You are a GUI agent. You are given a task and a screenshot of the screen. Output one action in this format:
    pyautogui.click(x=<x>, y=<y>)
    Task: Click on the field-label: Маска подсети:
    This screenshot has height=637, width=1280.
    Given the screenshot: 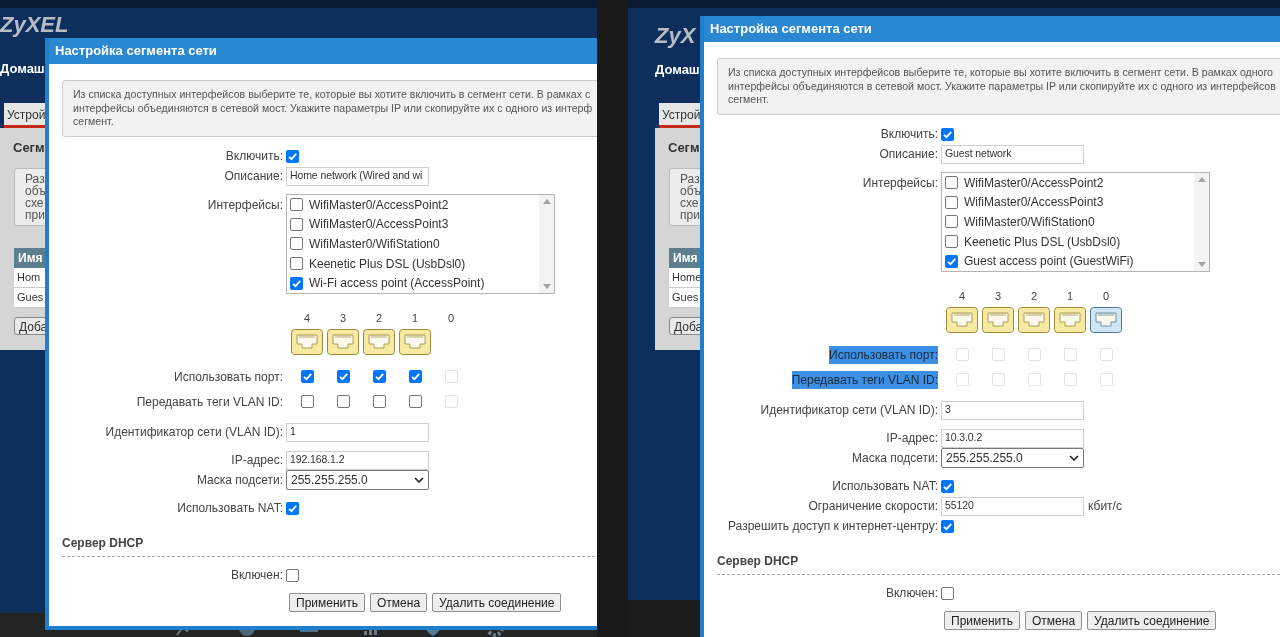 What is the action you would take?
    pyautogui.click(x=894, y=458)
    